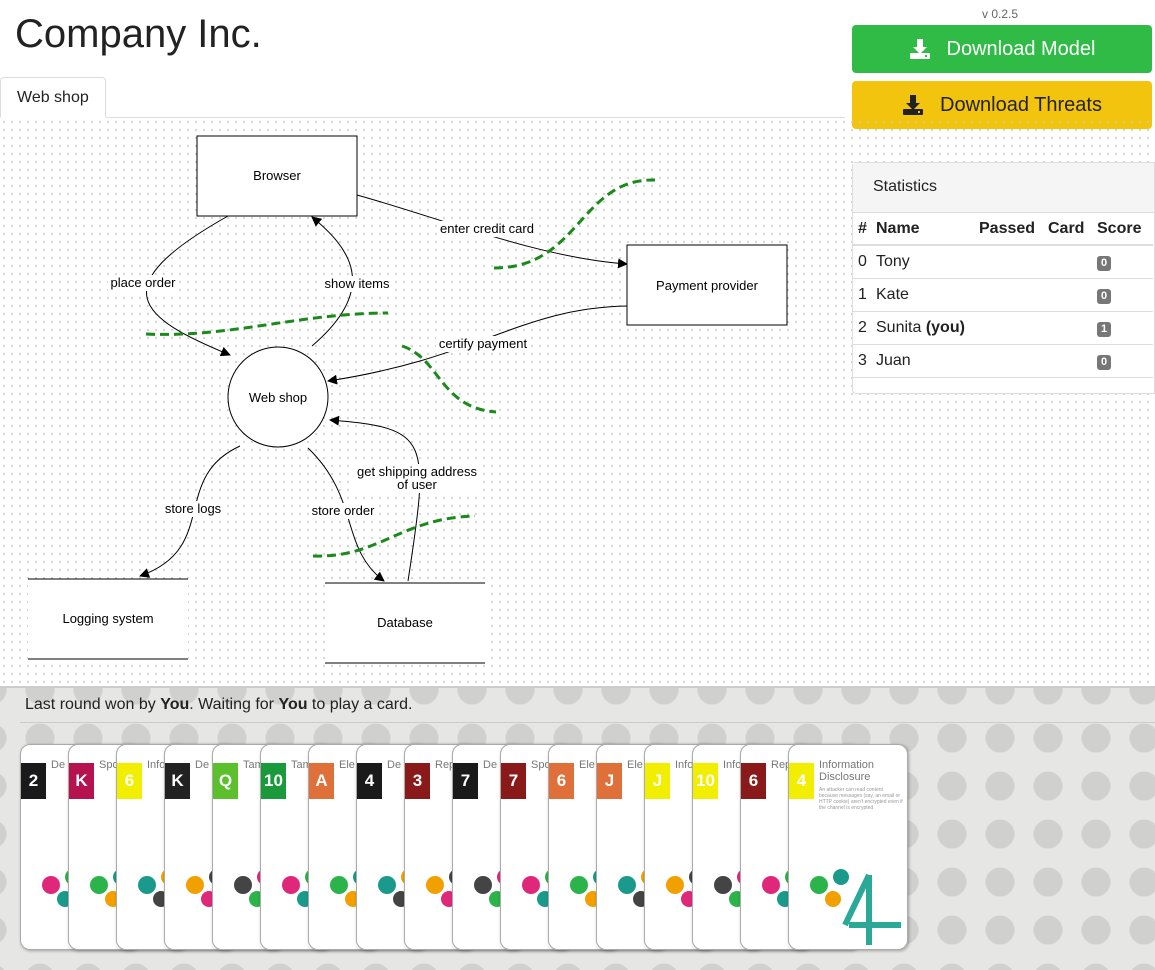 This screenshot has height=970, width=1155. What do you see at coordinates (862, 361) in the screenshot?
I see `player-index: 3` at bounding box center [862, 361].